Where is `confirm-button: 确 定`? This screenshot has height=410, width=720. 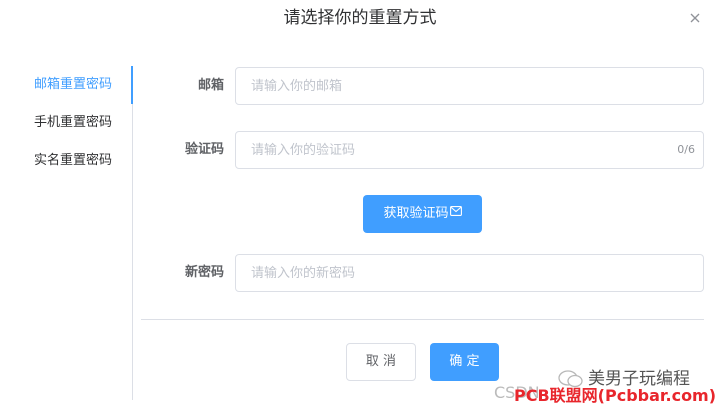
confirm-button: 确 定 is located at coordinates (464, 362).